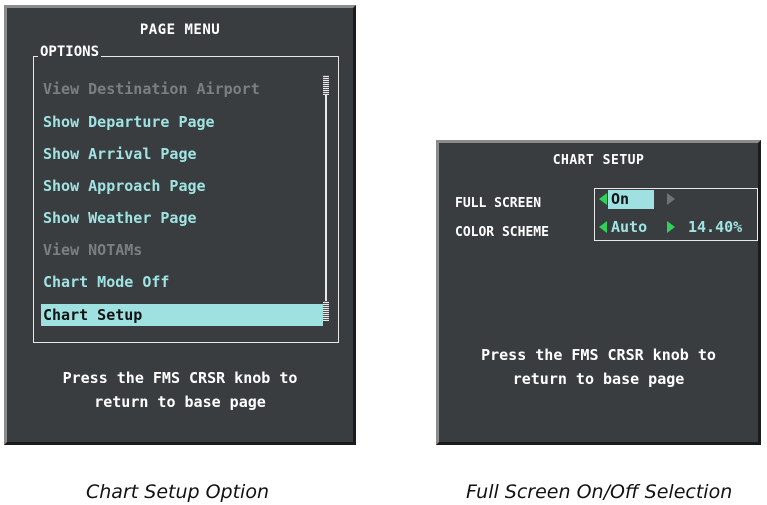 Image resolution: width=767 pixels, height=505 pixels. I want to click on menu-item-chart-setup: Chart Setup, so click(182, 315).